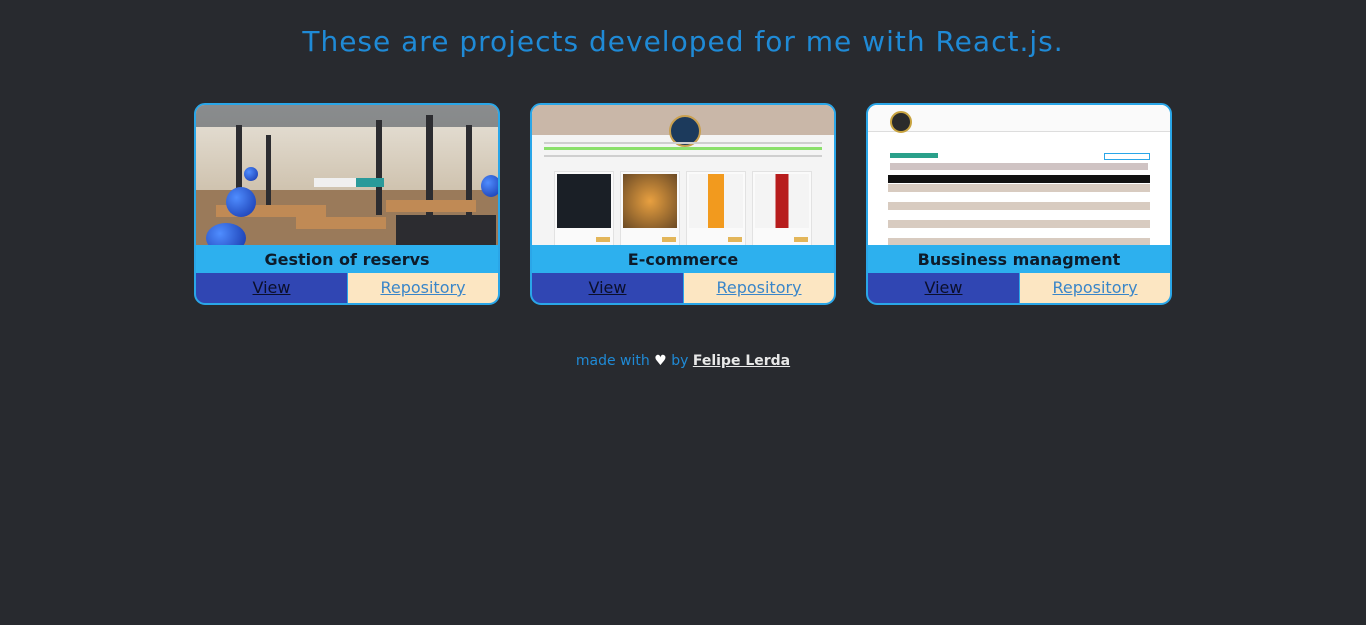 This screenshot has width=1366, height=625. Describe the element at coordinates (683, 259) in the screenshot. I see `project-title: E-commerce` at that location.